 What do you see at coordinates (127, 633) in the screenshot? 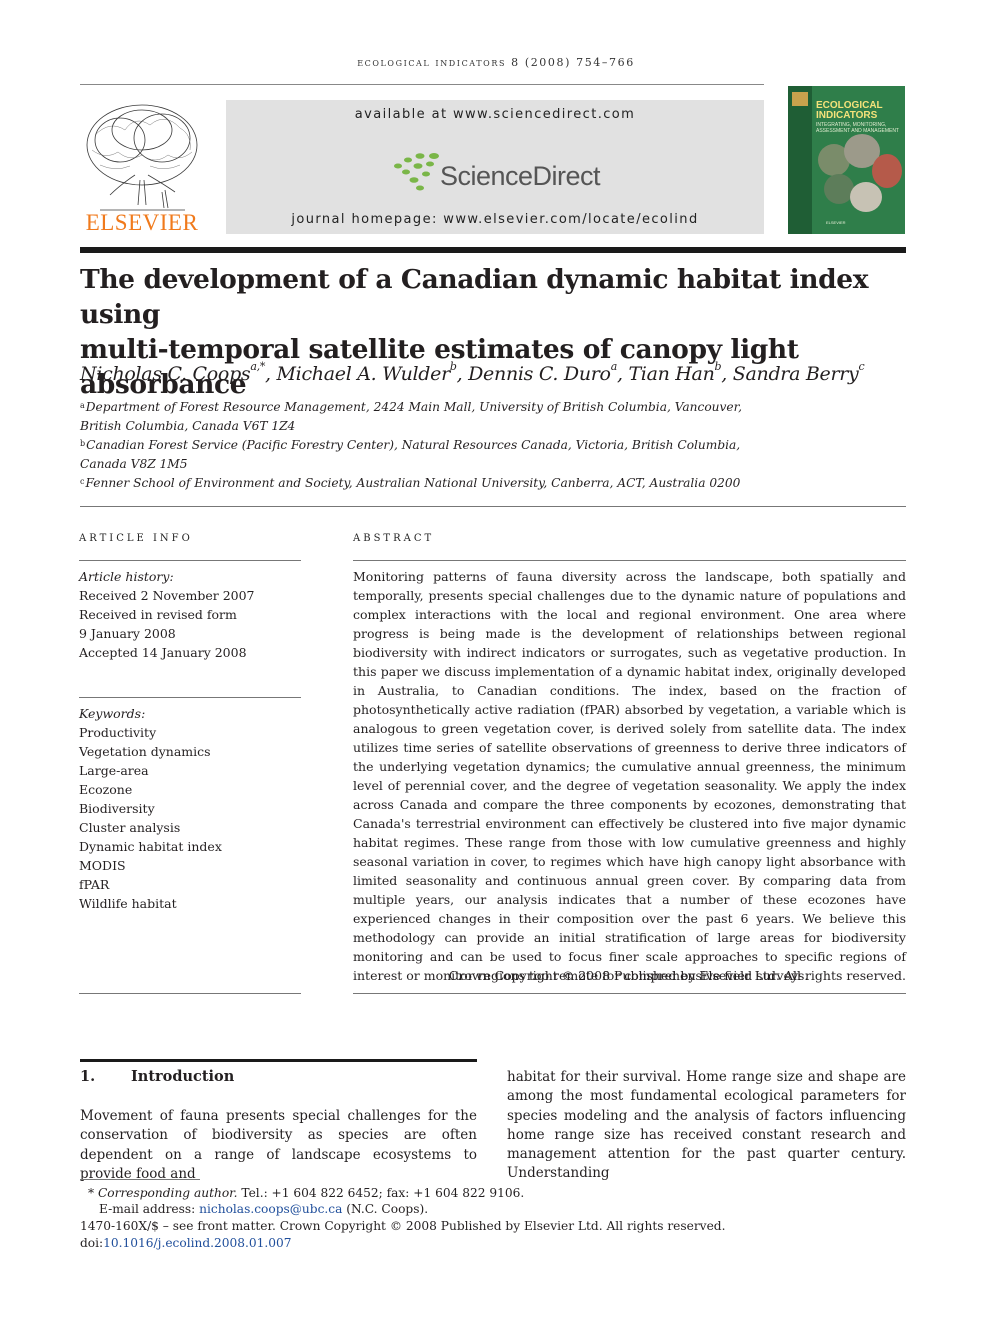
I see `history-item: 9 January 2008` at bounding box center [127, 633].